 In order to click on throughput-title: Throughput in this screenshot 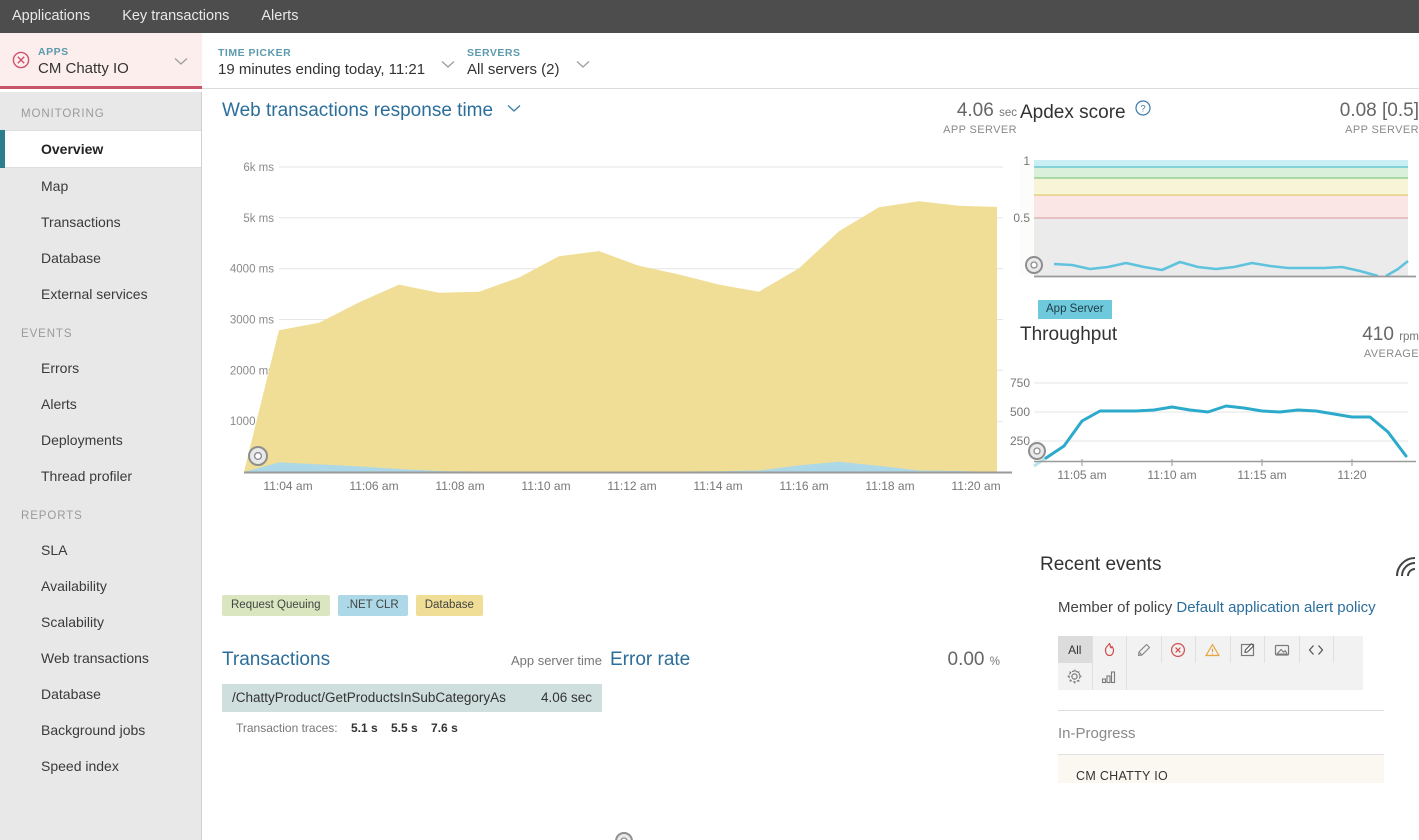, I will do `click(1069, 334)`.